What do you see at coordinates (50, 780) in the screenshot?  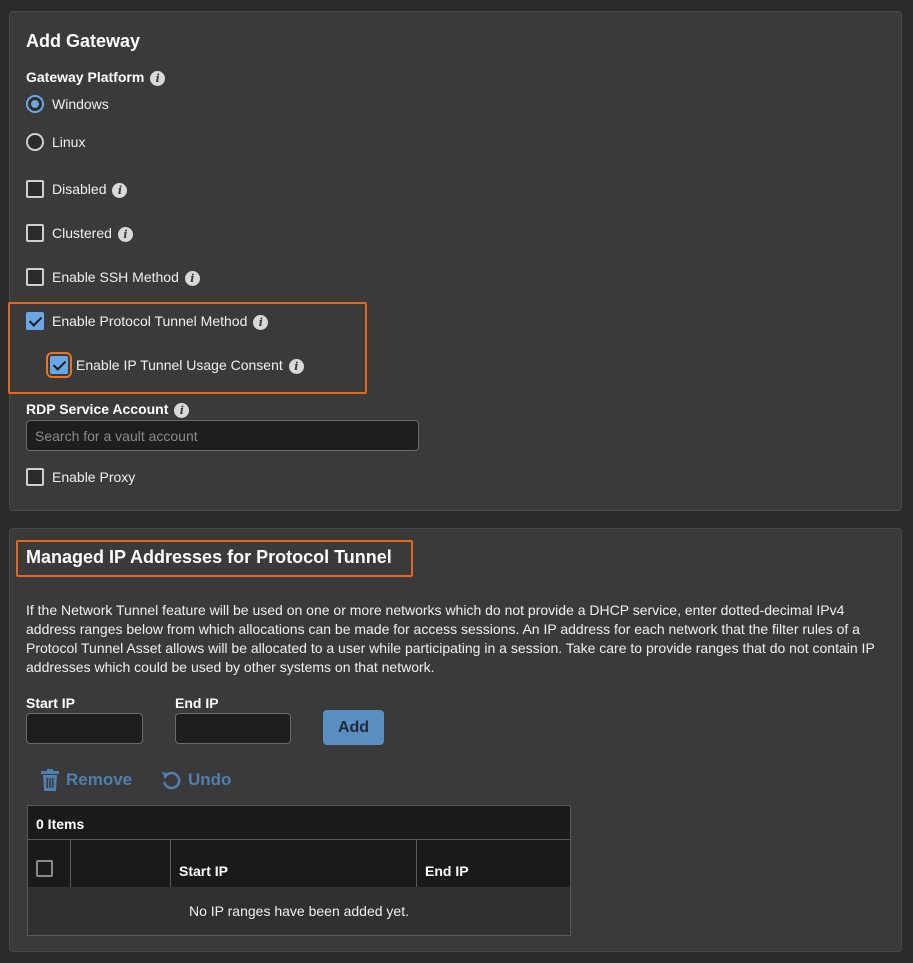 I see `trash-icon` at bounding box center [50, 780].